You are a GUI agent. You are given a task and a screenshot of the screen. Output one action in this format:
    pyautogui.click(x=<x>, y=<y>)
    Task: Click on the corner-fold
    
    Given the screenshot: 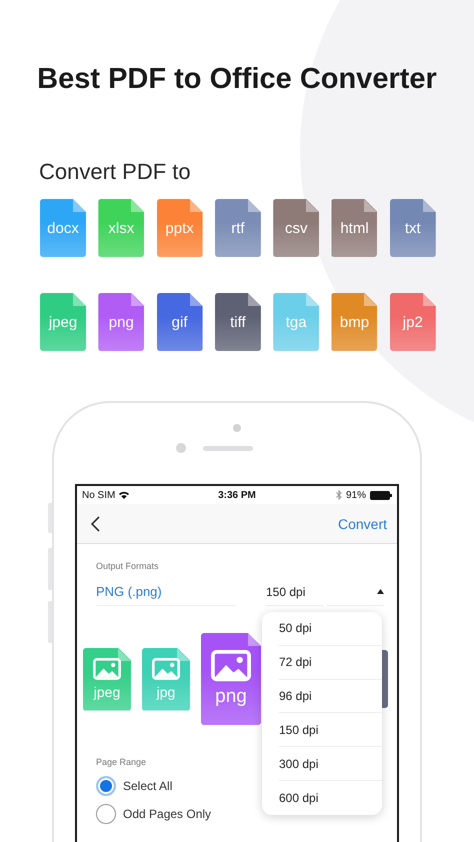 What is the action you would take?
    pyautogui.click(x=254, y=639)
    